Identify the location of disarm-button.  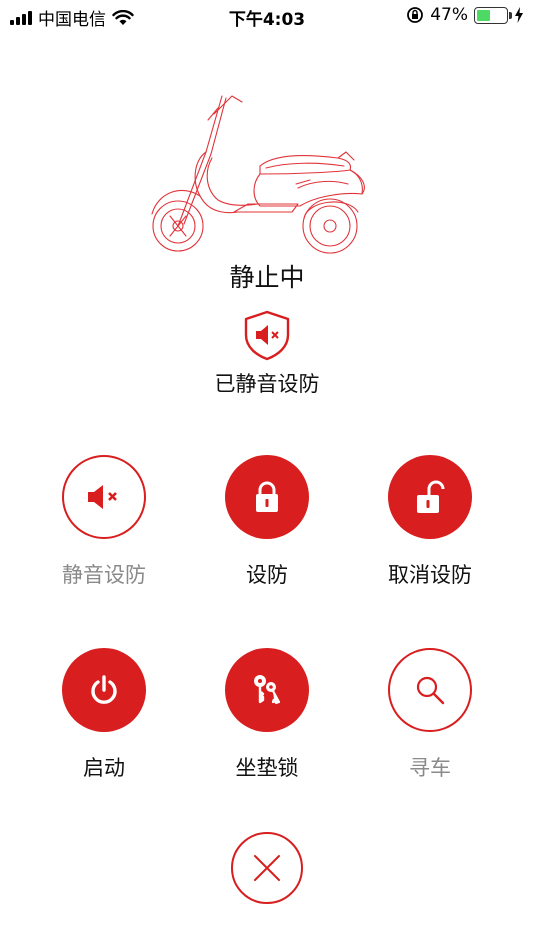
(430, 497).